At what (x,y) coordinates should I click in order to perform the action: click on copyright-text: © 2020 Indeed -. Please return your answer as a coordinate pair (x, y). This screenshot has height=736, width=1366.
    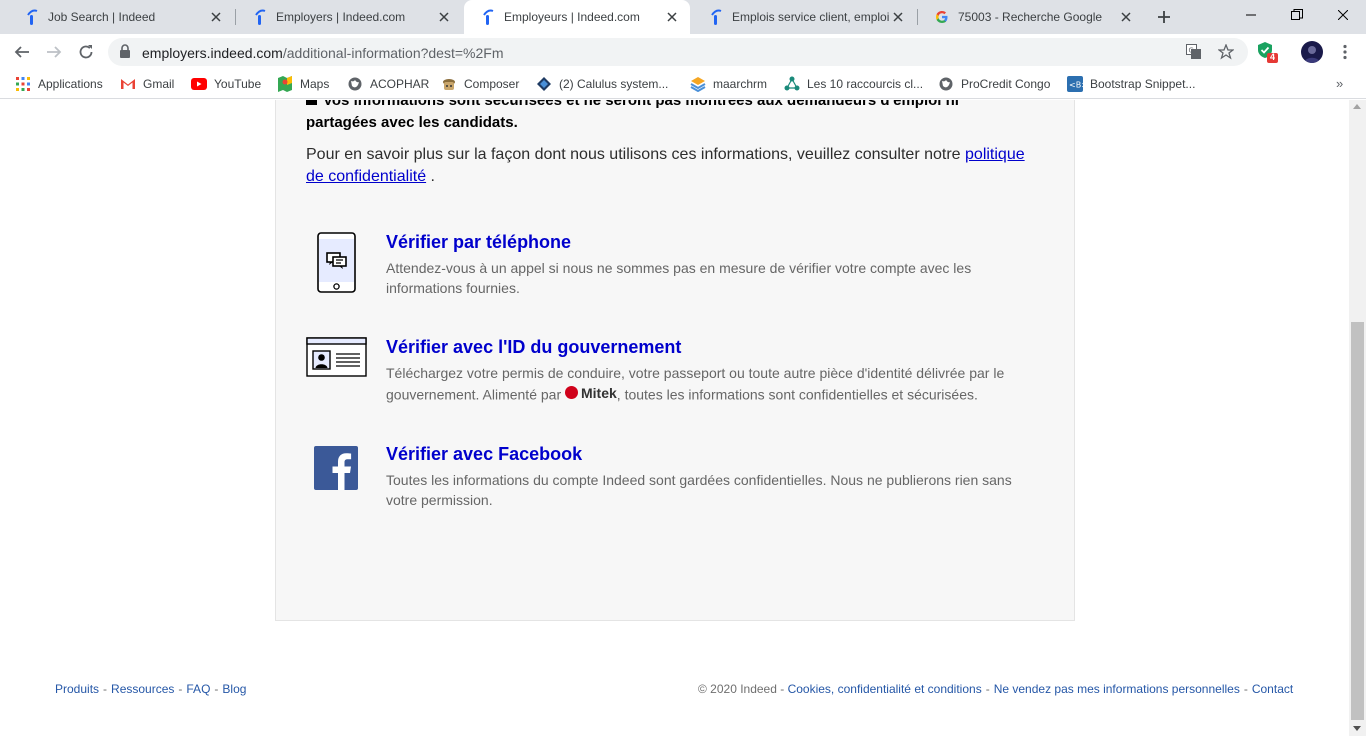
    Looking at the image, I should click on (743, 689).